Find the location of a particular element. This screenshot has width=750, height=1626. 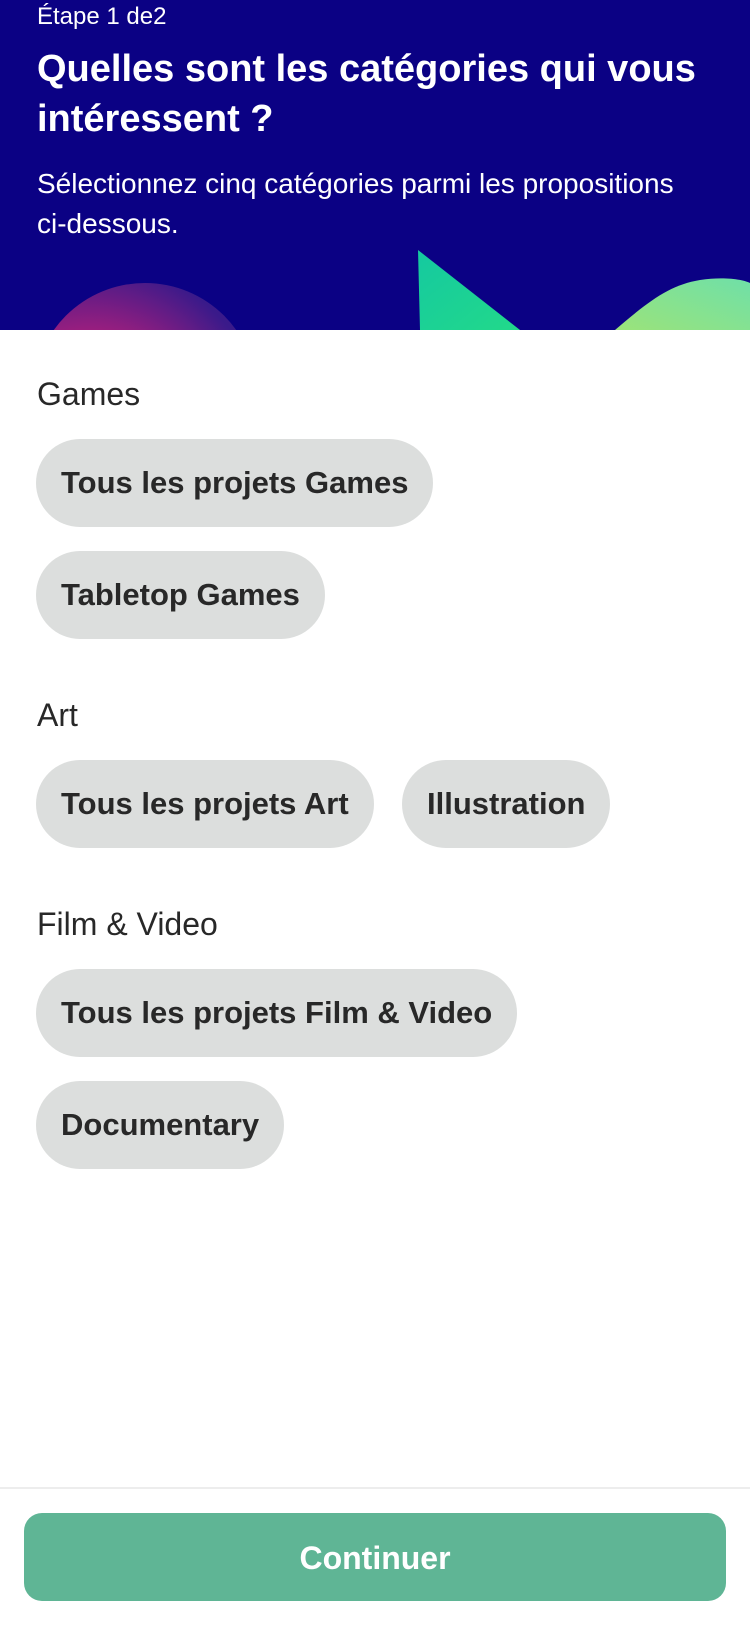

step-indicator: Étape 1 de2 is located at coordinates (102, 16).